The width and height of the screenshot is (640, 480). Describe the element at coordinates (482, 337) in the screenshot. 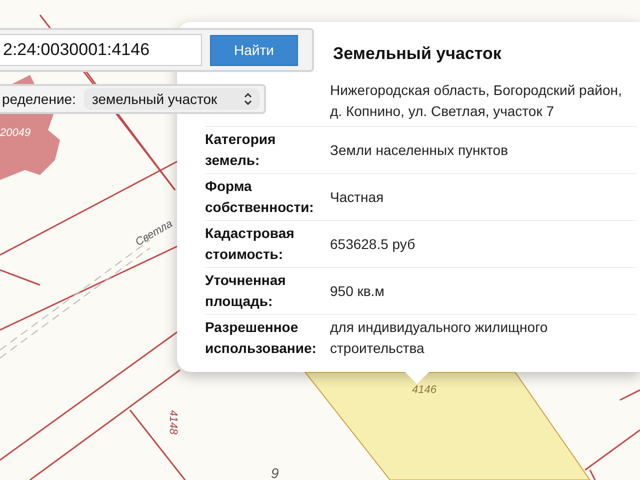

I see `field-value: для индивидуального жилищного строительства` at that location.